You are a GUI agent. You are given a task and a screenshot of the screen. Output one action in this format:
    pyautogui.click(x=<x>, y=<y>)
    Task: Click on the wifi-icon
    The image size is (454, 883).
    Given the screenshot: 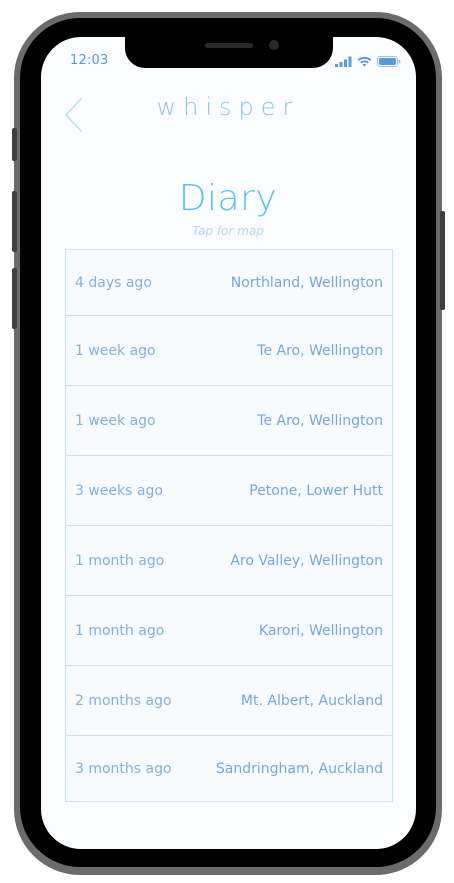 What is the action you would take?
    pyautogui.click(x=364, y=61)
    